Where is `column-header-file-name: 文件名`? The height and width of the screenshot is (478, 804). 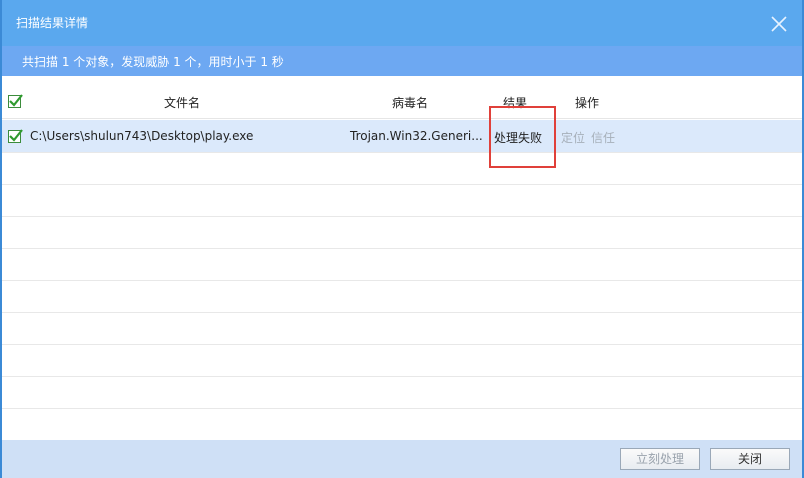
column-header-file-name: 文件名 is located at coordinates (182, 102).